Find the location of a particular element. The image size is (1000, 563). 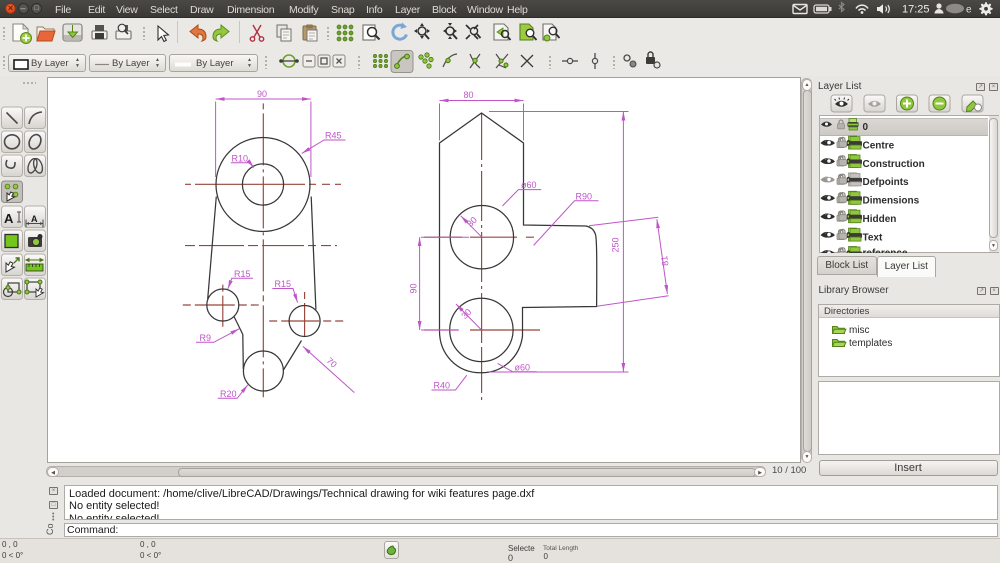

svg-text: Centre is located at coordinates (879, 145).